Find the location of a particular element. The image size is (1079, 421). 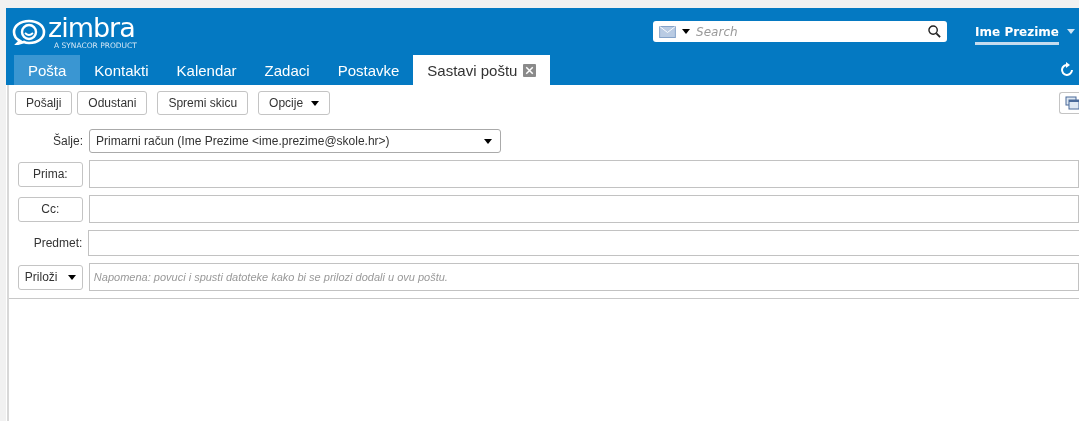

toolbar-button: Spremi skicu is located at coordinates (203, 103).